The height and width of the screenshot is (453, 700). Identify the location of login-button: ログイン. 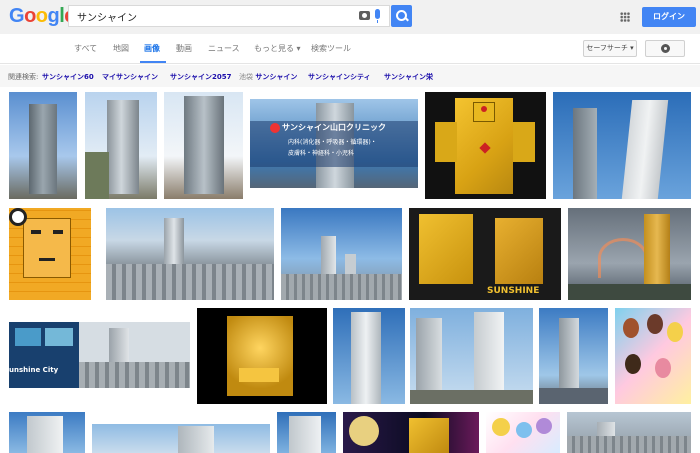
(669, 17).